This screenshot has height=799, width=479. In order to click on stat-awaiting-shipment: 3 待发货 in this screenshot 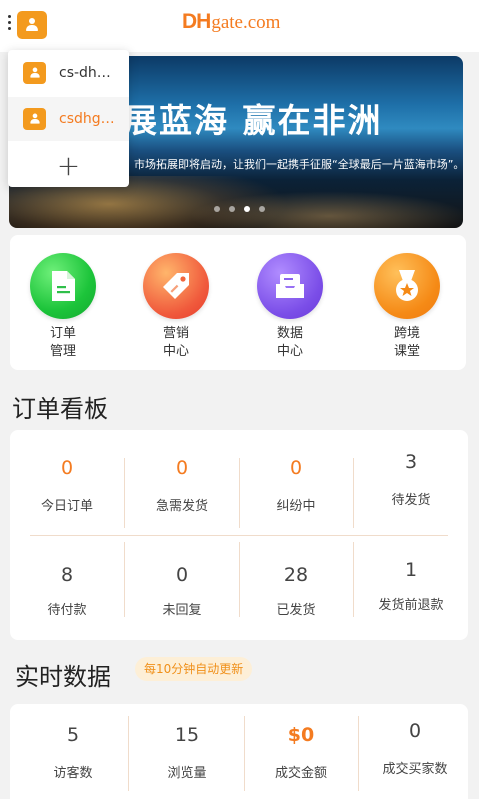, I will do `click(411, 476)`.